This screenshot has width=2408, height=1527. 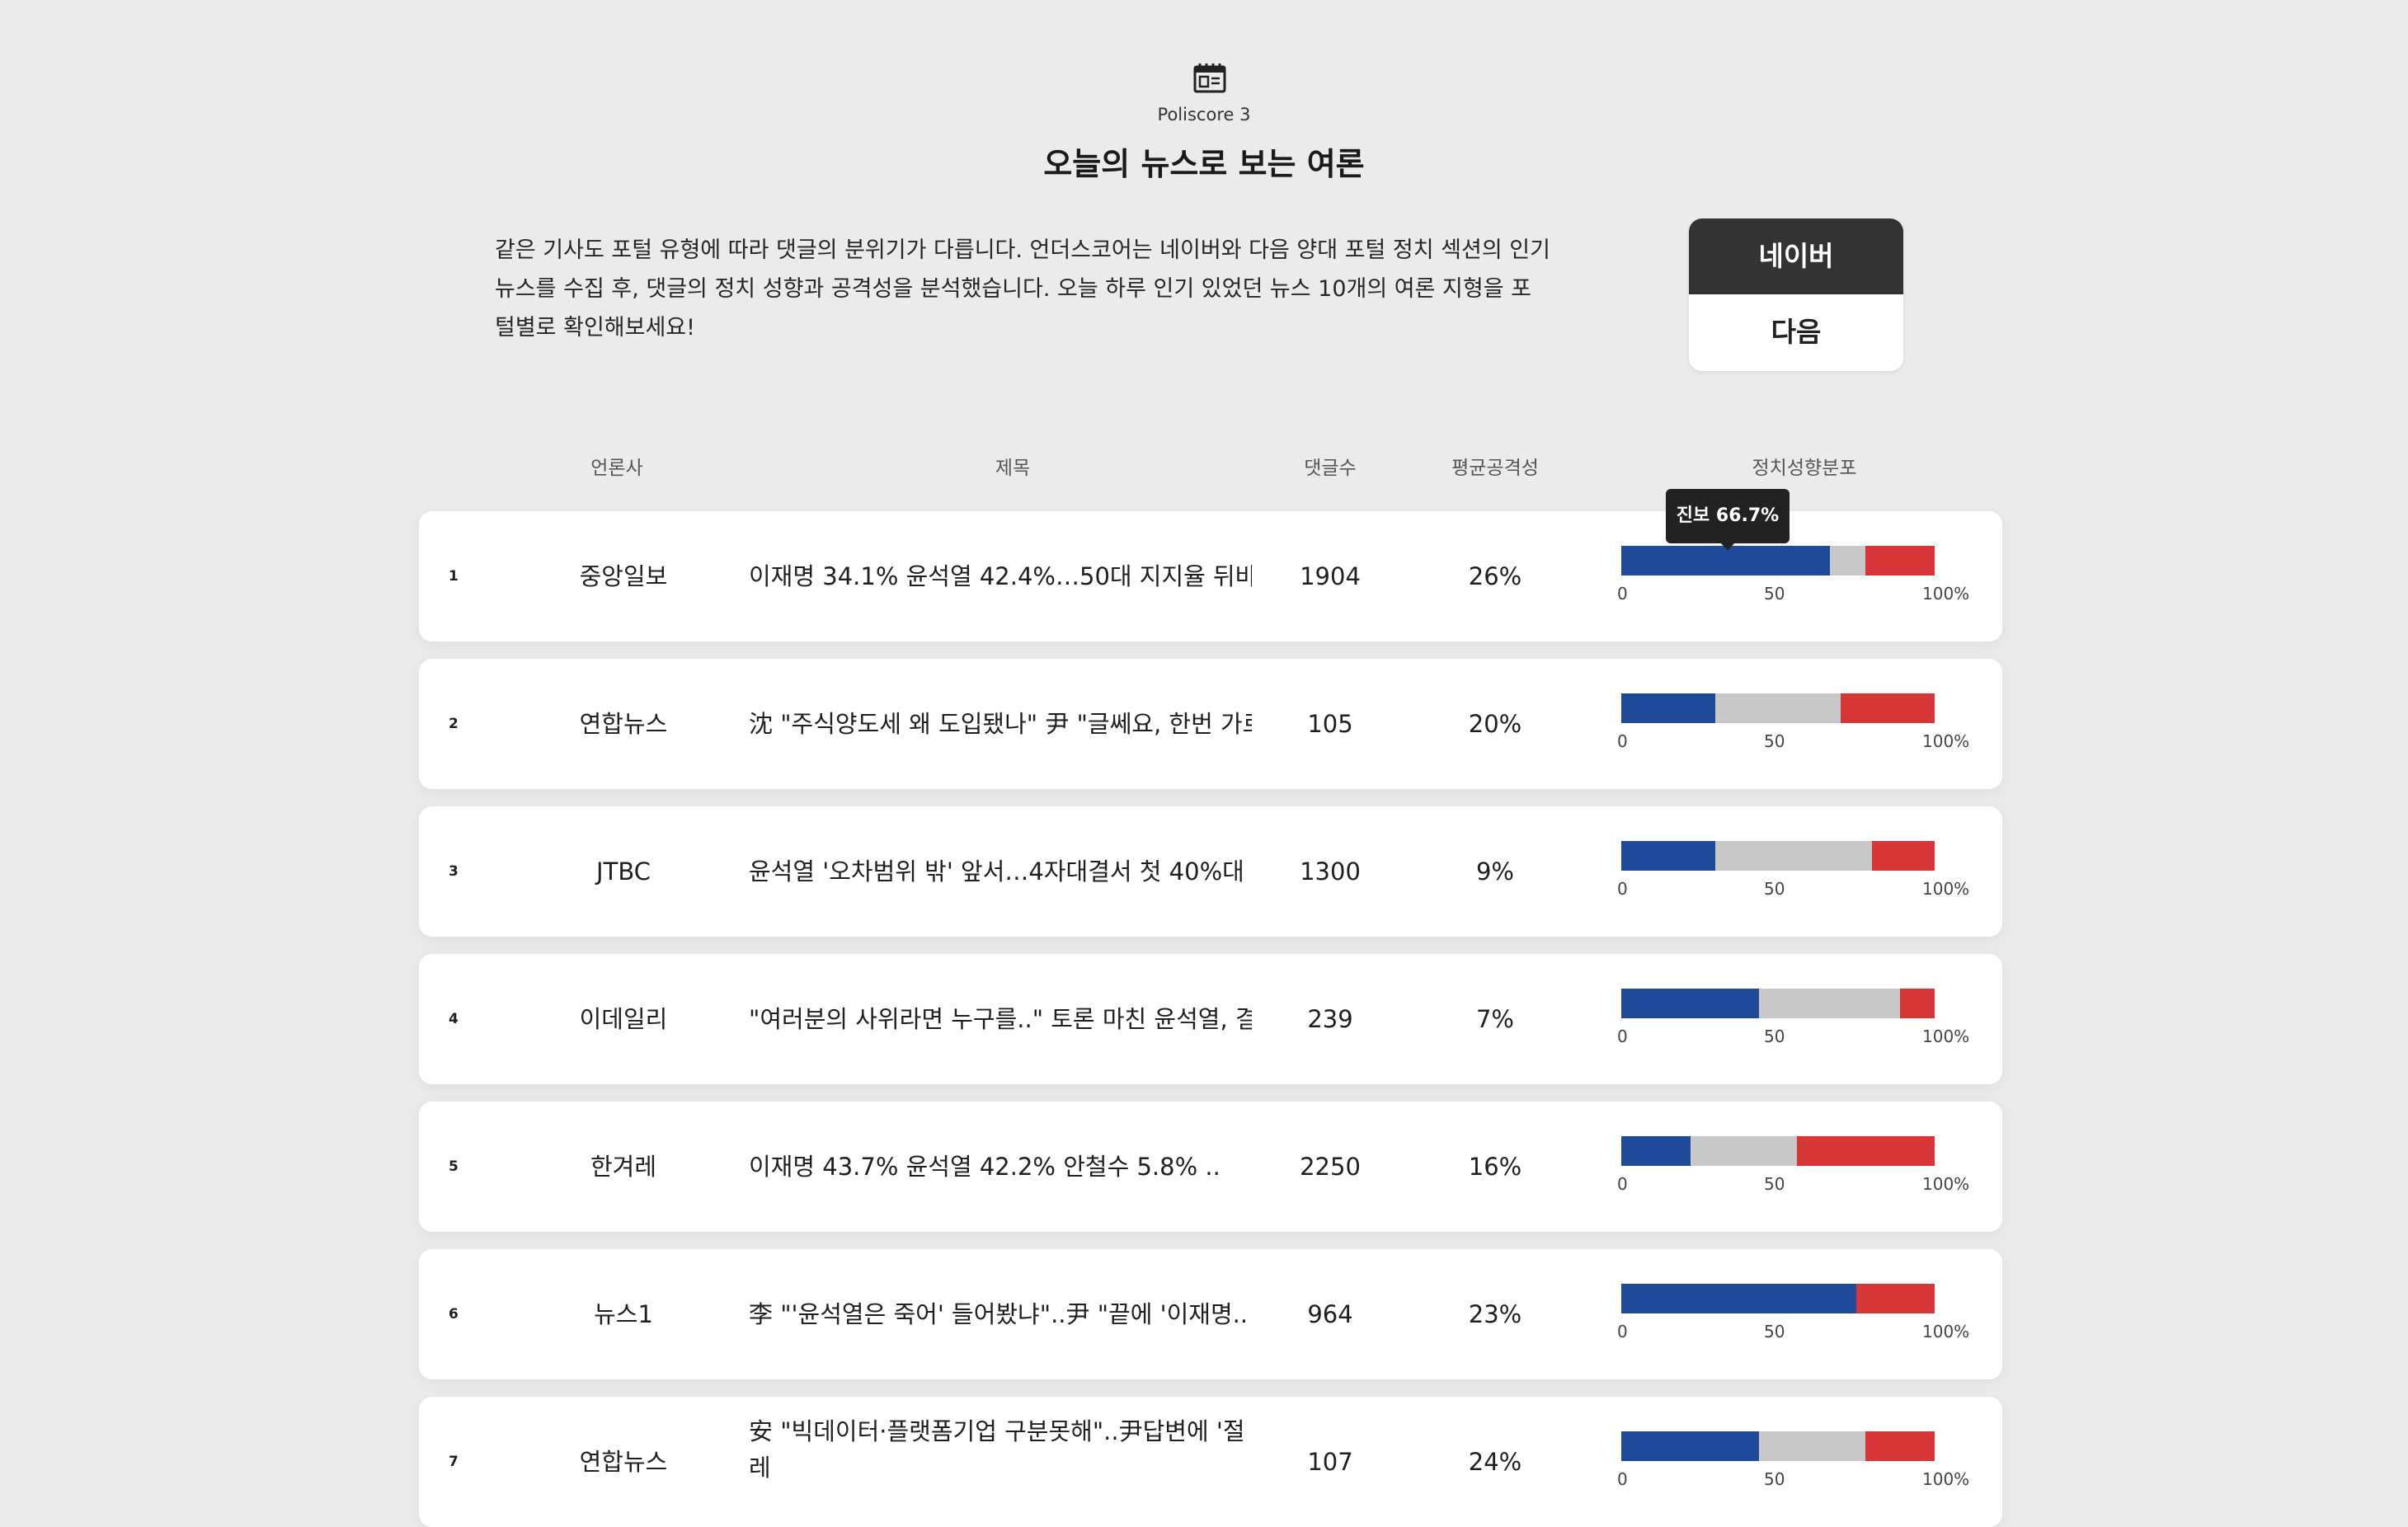 What do you see at coordinates (1001, 1463) in the screenshot?
I see `article-title: 安 "빅데이터·플랫폼기업 구분못해"..尹답변에 '절레` at bounding box center [1001, 1463].